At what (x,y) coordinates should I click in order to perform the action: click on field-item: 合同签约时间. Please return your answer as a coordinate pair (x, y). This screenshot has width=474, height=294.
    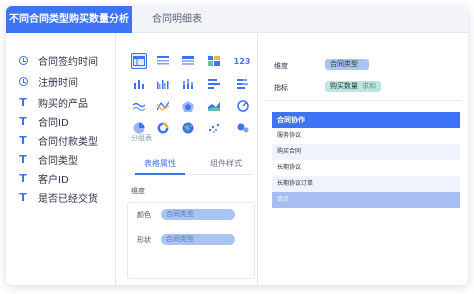
    Looking at the image, I should click on (57, 60).